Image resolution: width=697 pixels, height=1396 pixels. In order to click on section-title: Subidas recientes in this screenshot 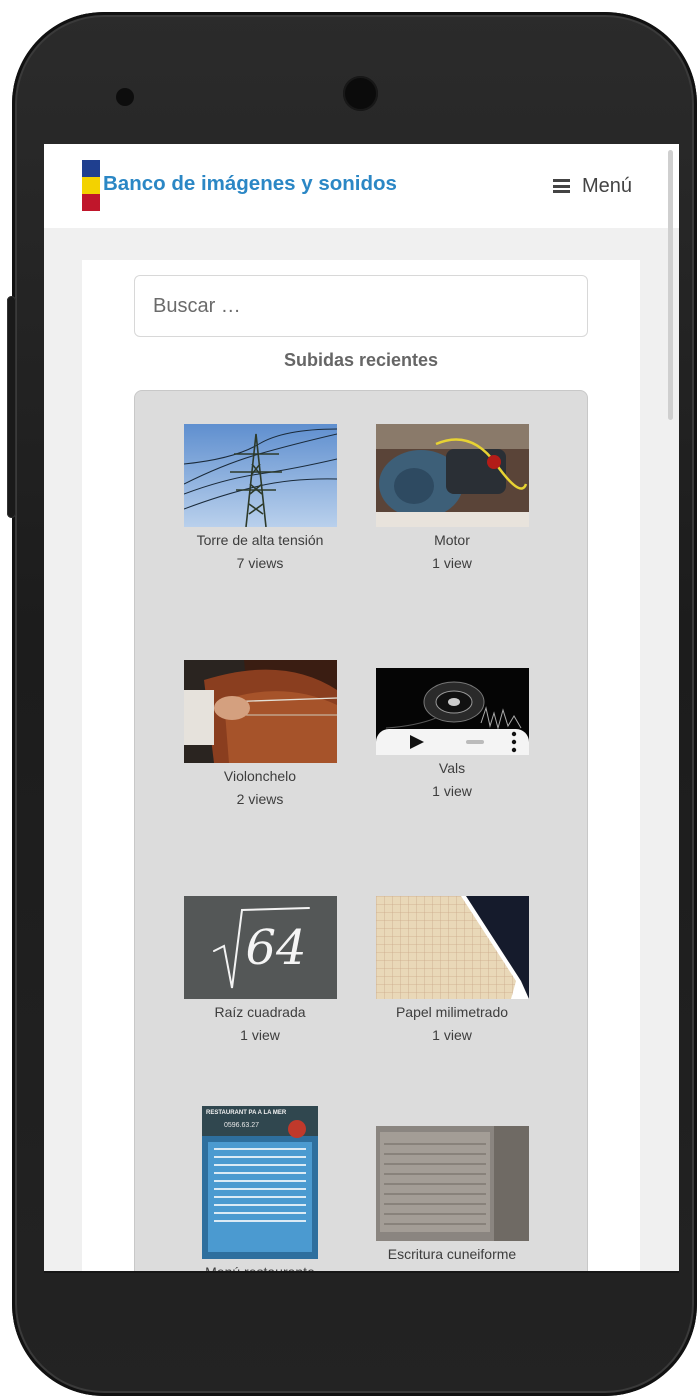, I will do `click(361, 360)`.